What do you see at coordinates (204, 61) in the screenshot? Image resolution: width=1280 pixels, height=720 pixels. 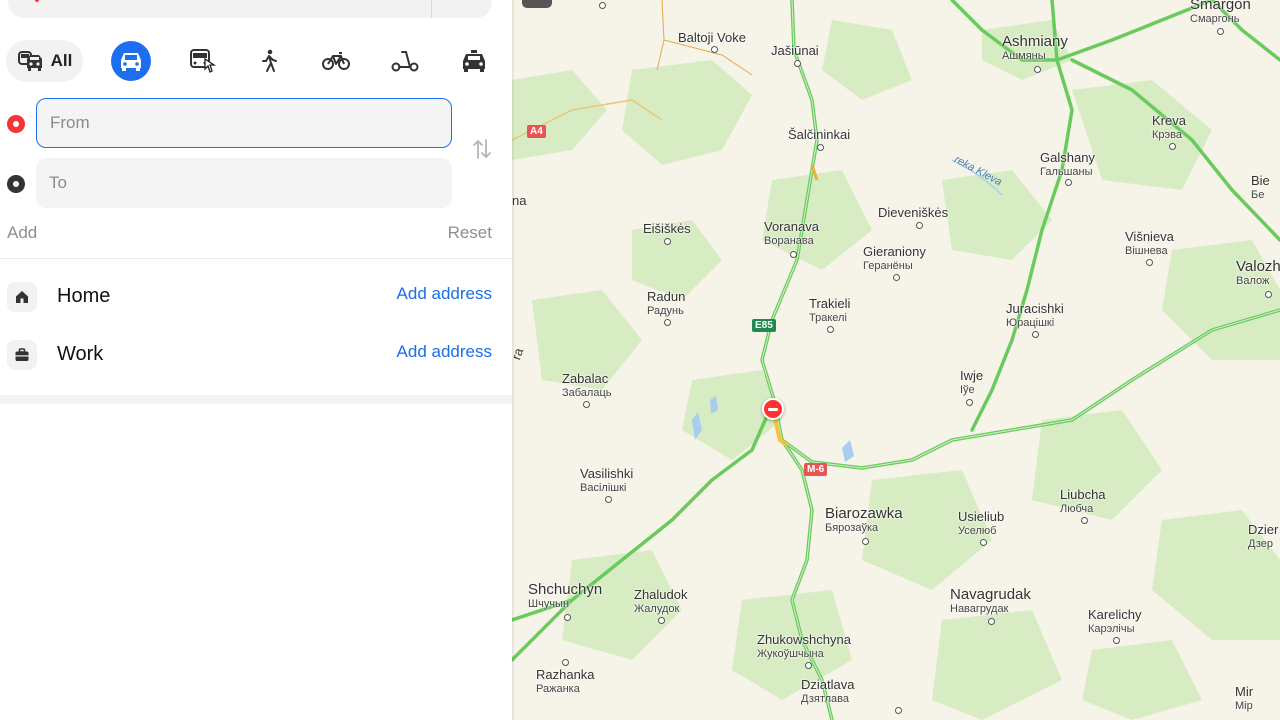 I see `mode-transit-button` at bounding box center [204, 61].